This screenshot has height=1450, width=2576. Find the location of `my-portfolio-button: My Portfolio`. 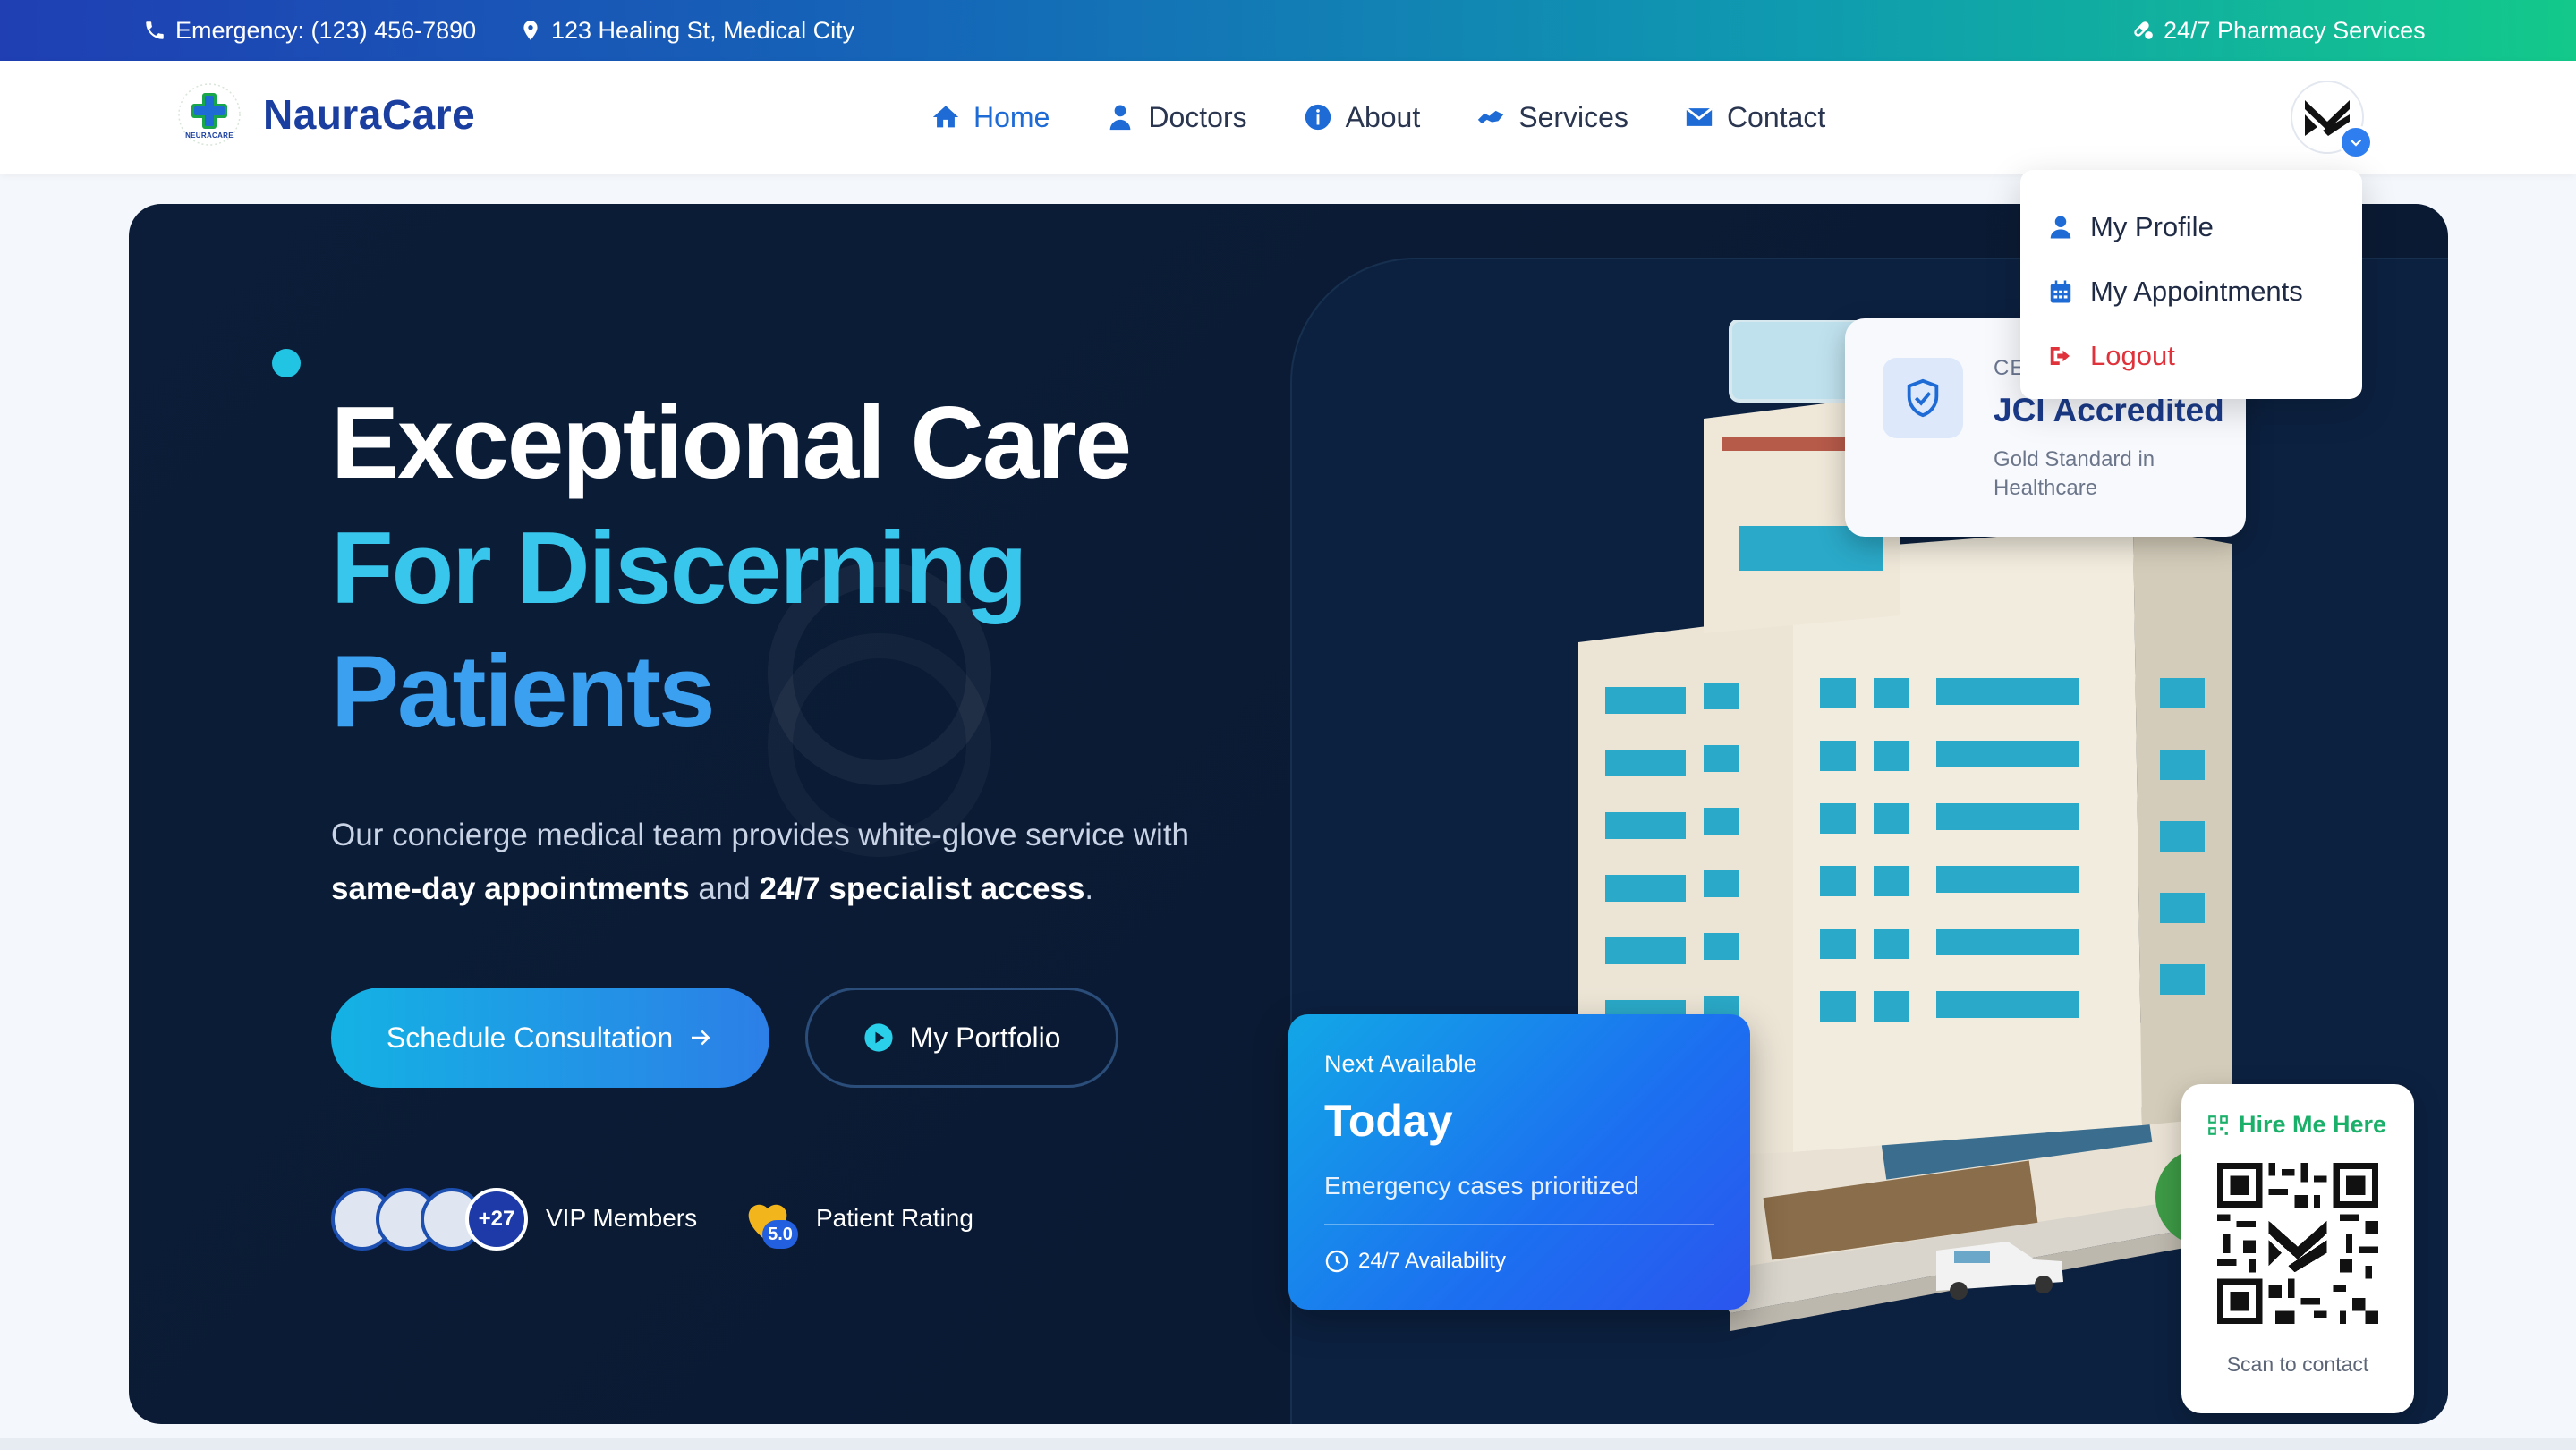

my-portfolio-button: My Portfolio is located at coordinates (961, 1038).